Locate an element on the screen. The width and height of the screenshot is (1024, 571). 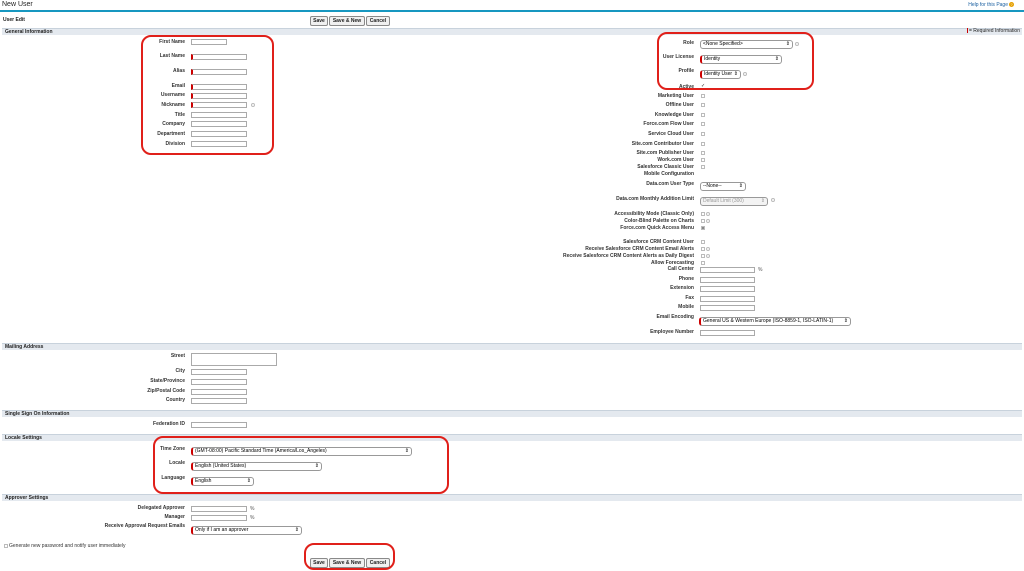
color-blind-info-icon is located at coordinates (708, 221).